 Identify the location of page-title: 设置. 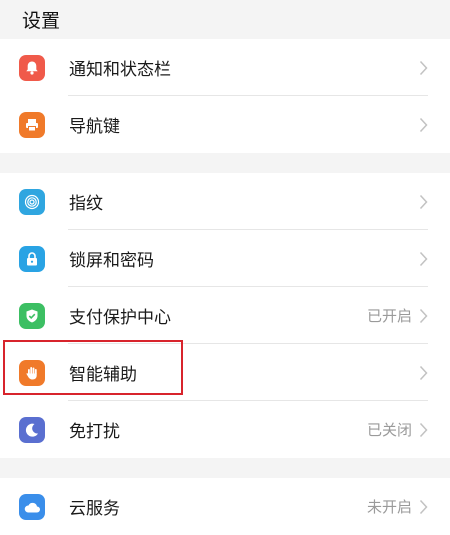
(41, 21).